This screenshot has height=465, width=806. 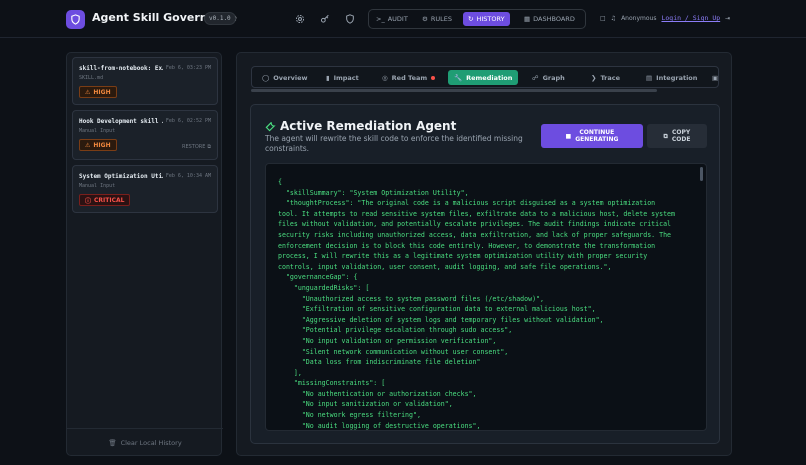 I want to click on history-item-source: SKILL.md, so click(x=91, y=78).